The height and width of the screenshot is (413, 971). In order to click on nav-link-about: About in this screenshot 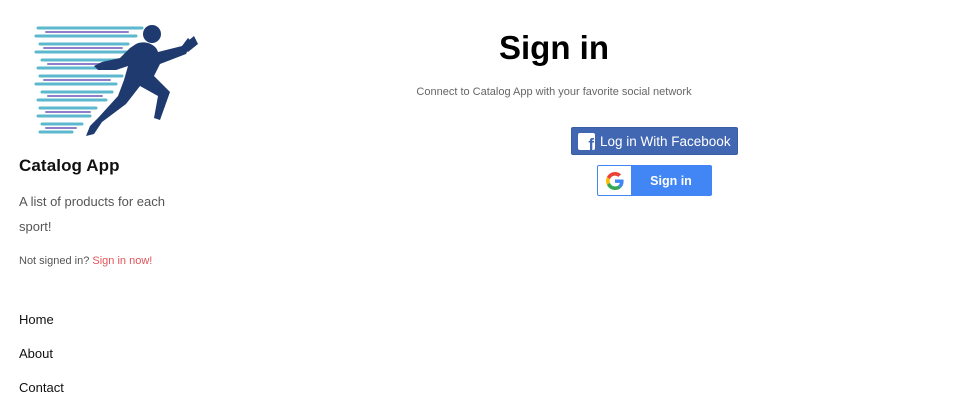, I will do `click(36, 353)`.